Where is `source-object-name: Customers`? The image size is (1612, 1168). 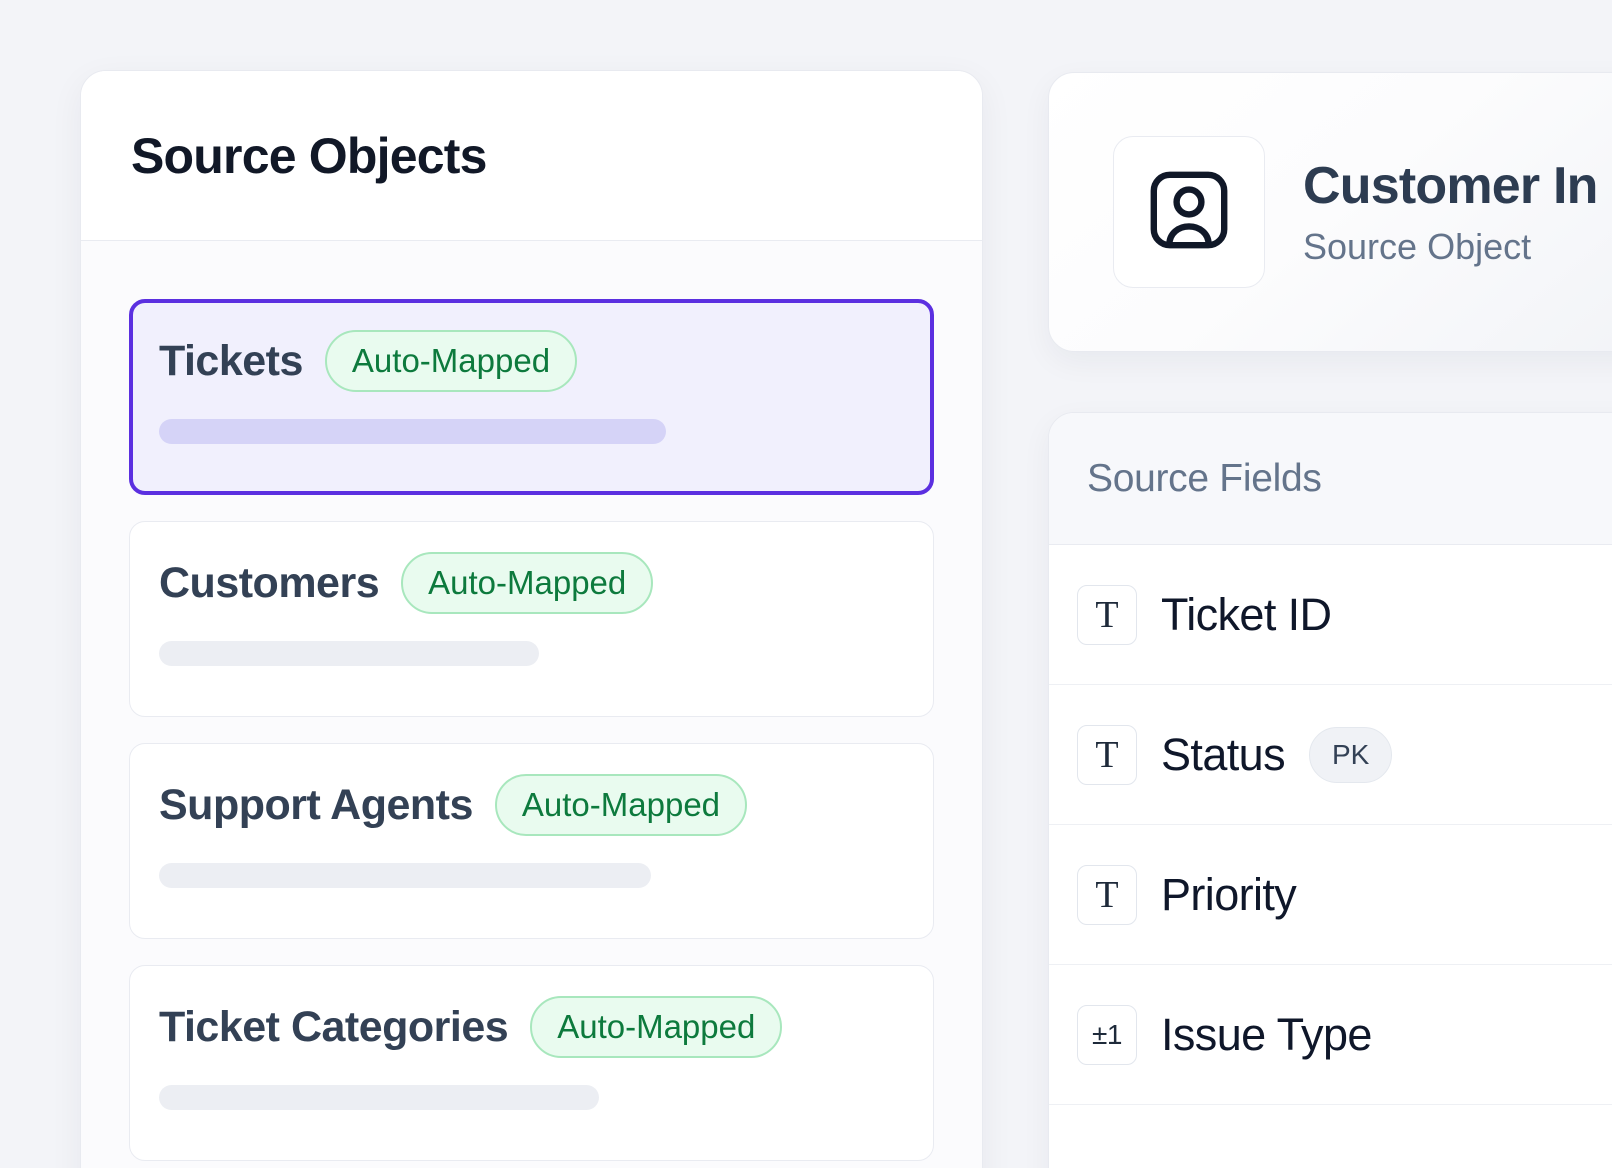 source-object-name: Customers is located at coordinates (269, 582).